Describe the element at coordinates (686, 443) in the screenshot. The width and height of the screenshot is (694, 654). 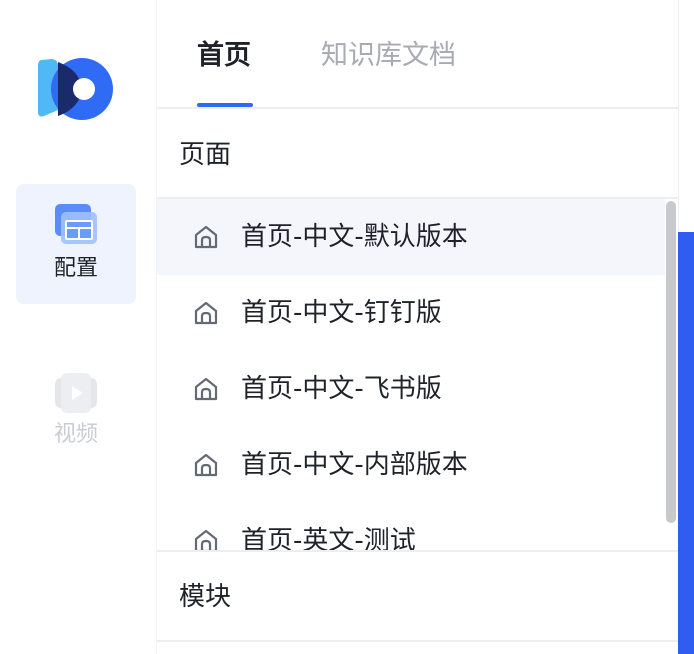
I see `right-accent-bar` at that location.